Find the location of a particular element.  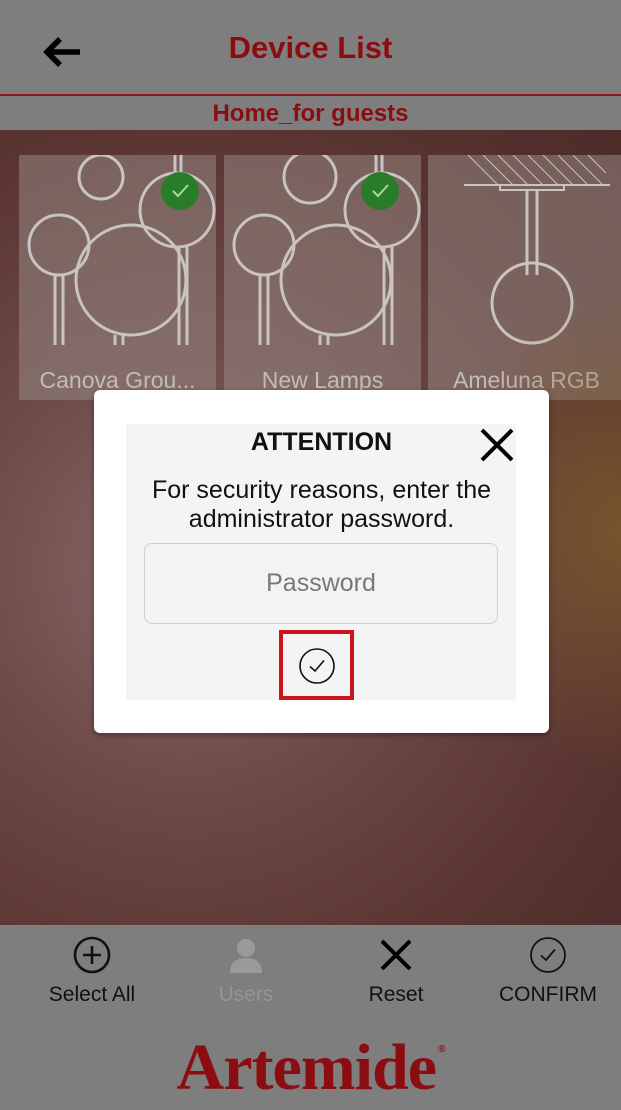

artemide-logo: Artemide ® is located at coordinates (310, 1068).